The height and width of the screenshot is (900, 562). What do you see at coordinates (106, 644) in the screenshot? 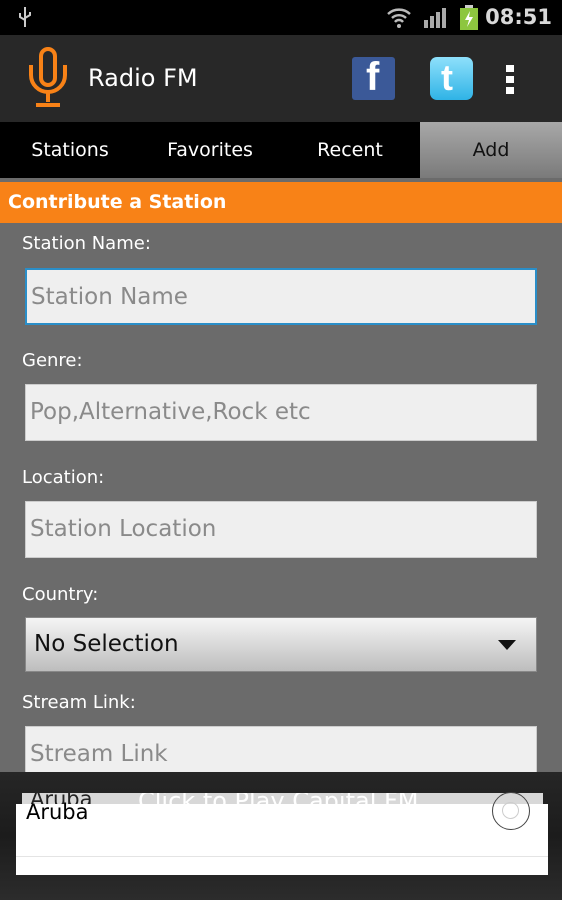
I see `country-value: No Selection` at bounding box center [106, 644].